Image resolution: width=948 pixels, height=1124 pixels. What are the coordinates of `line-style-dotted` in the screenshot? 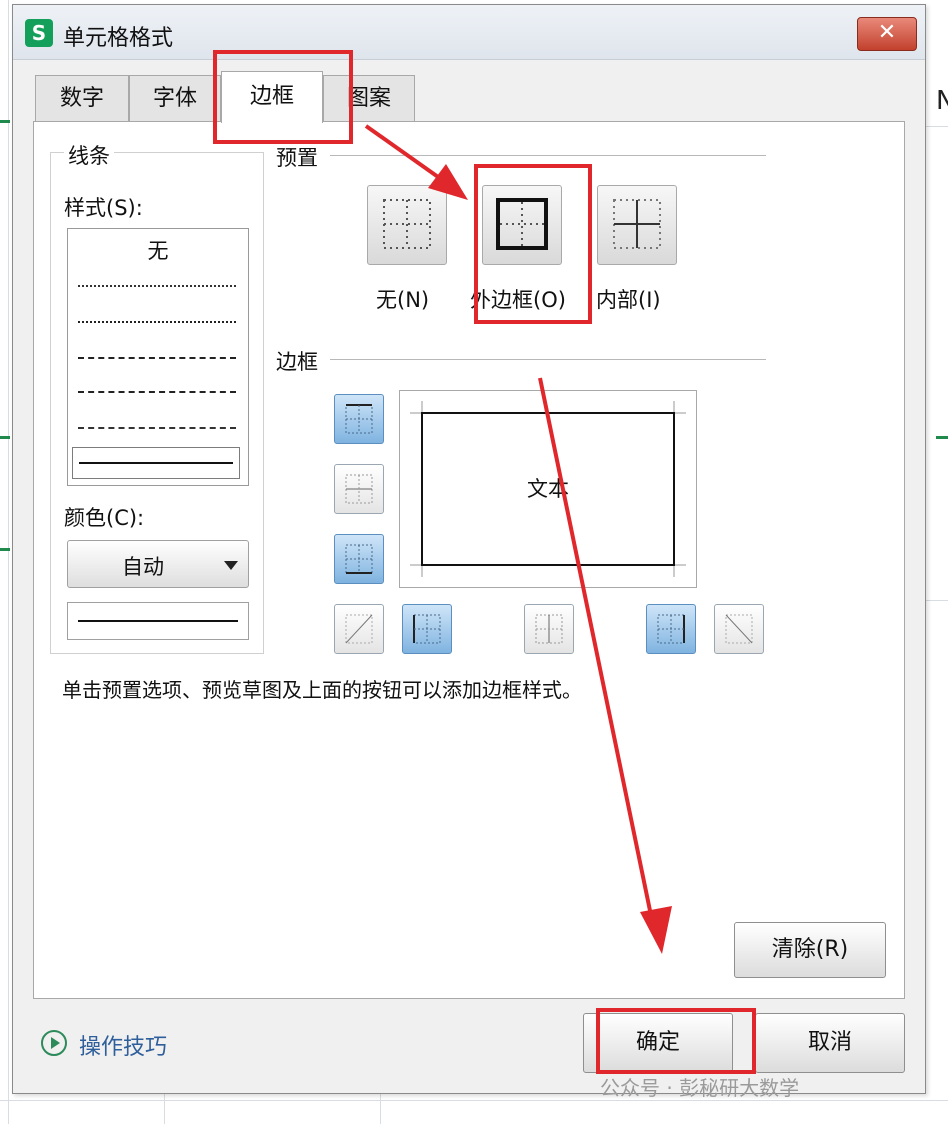 It's located at (157, 286).